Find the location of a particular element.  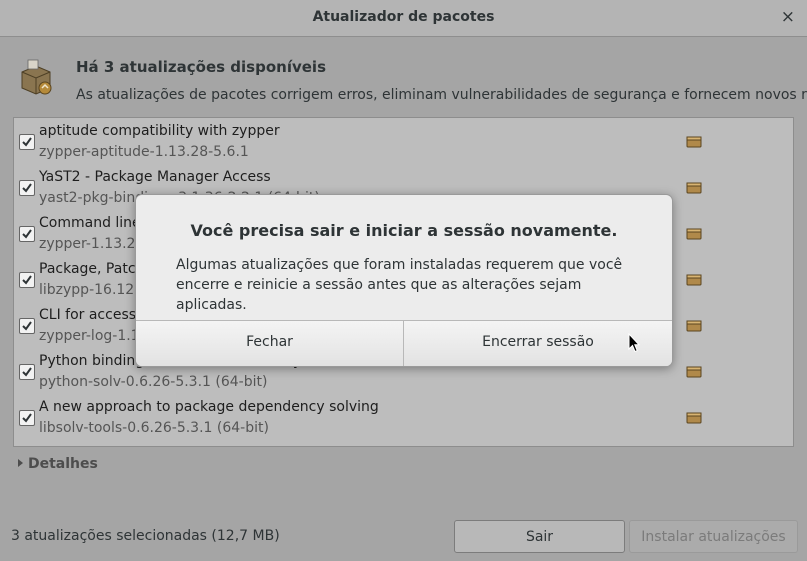

details-expander: Detalhes is located at coordinates (58, 464).